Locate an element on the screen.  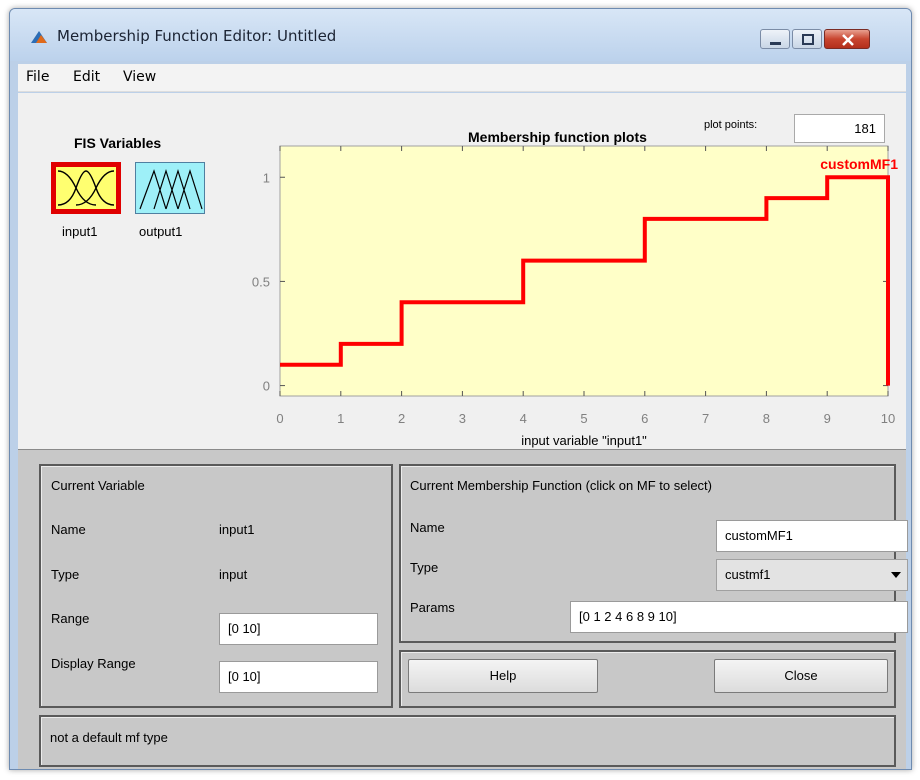
chevron-down-icon is located at coordinates (896, 575).